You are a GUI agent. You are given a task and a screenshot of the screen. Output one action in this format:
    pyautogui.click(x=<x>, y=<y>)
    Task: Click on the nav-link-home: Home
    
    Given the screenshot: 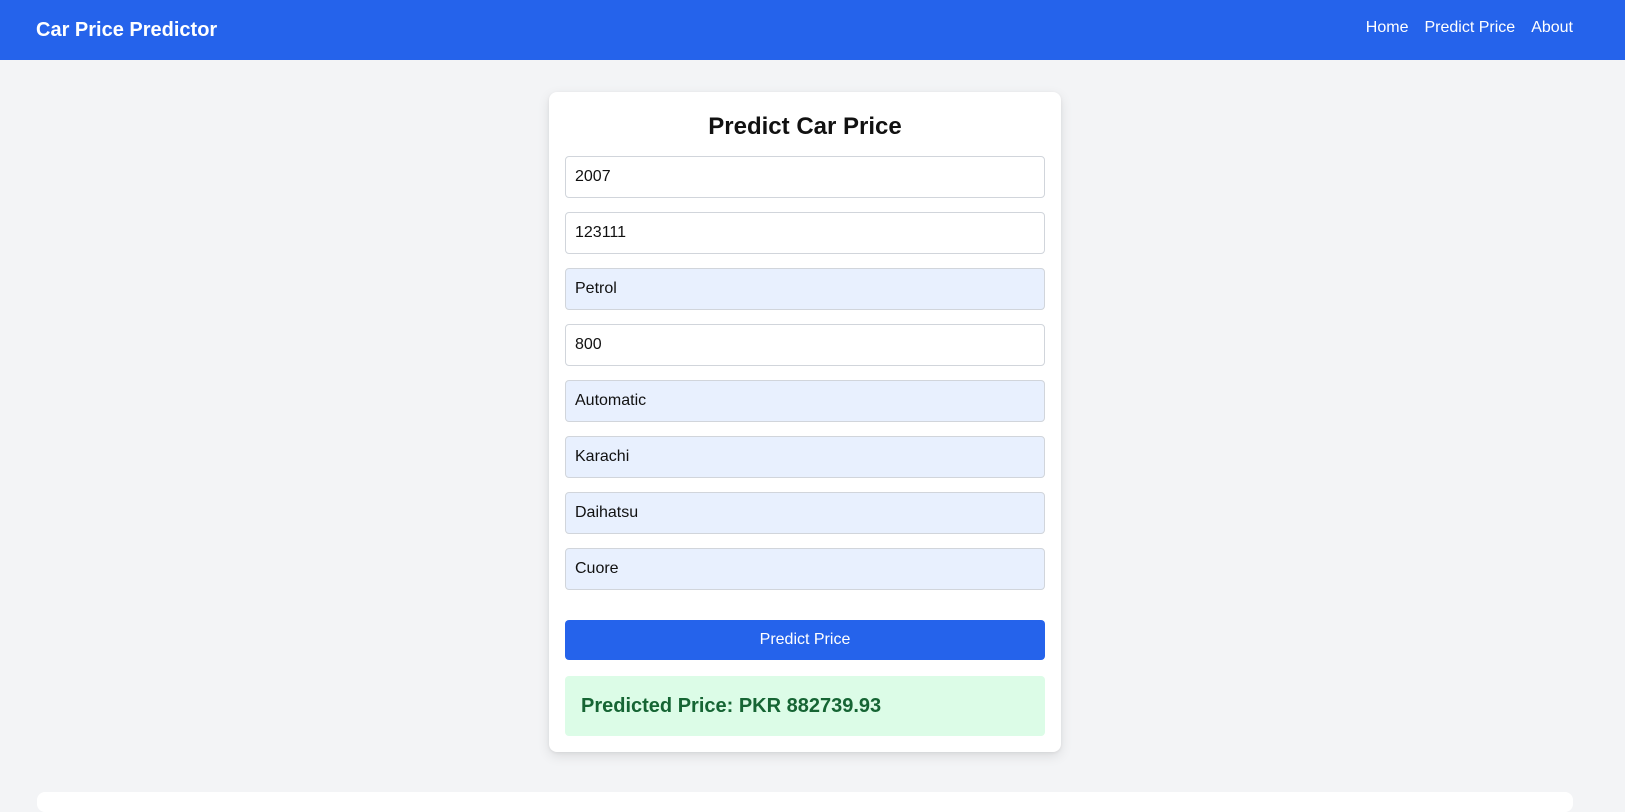 What is the action you would take?
    pyautogui.click(x=1387, y=28)
    